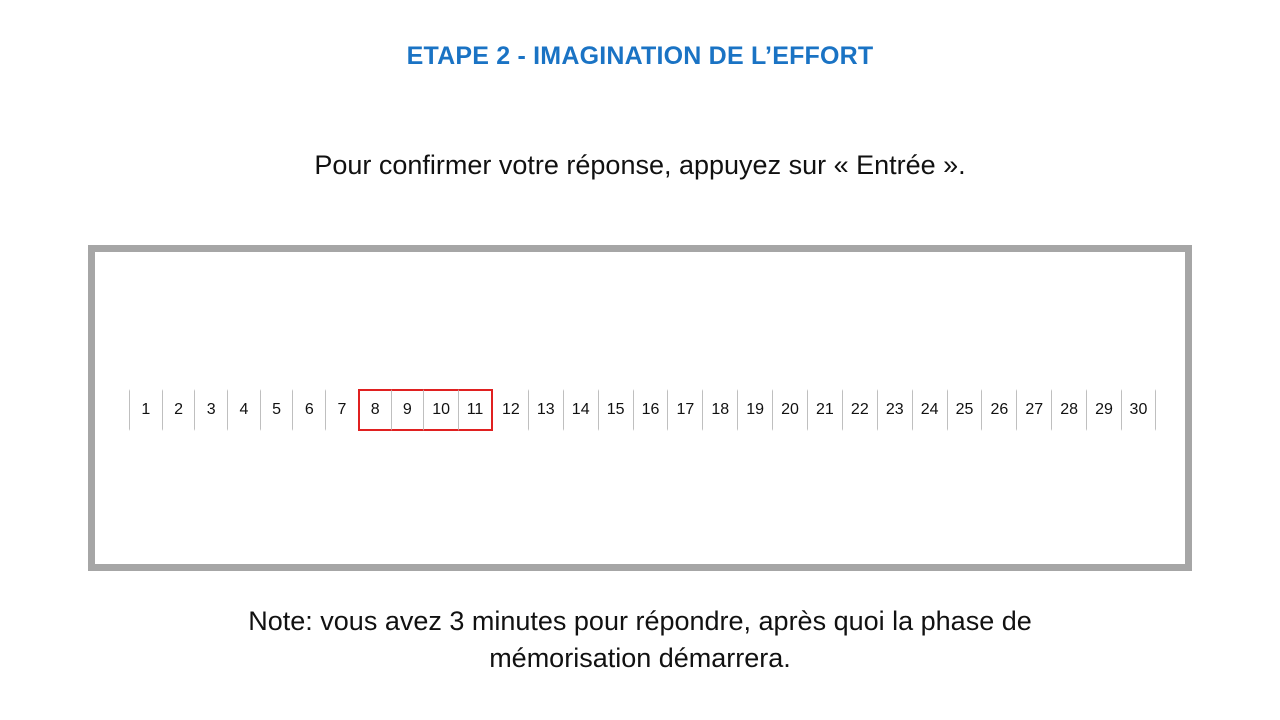 This screenshot has height=720, width=1280. What do you see at coordinates (998, 410) in the screenshot?
I see `scale-option-26: 26` at bounding box center [998, 410].